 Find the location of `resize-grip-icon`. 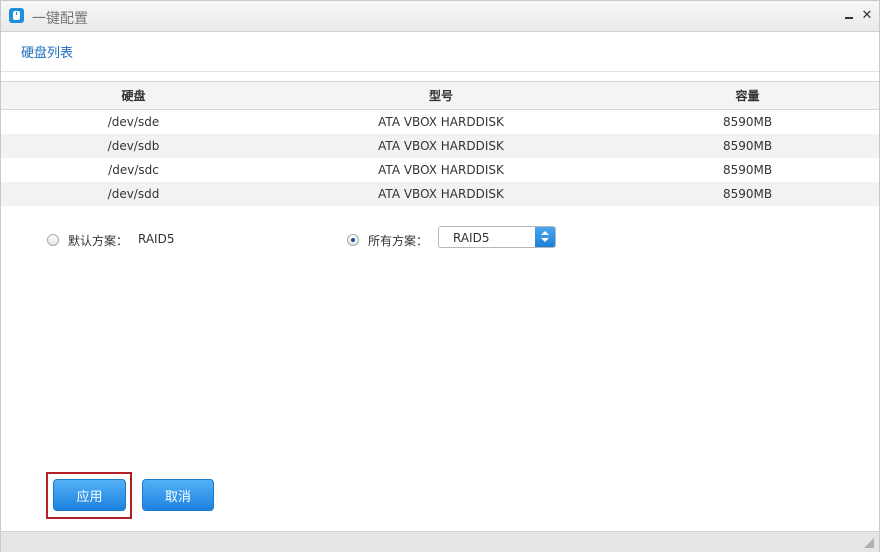

resize-grip-icon is located at coordinates (869, 543).